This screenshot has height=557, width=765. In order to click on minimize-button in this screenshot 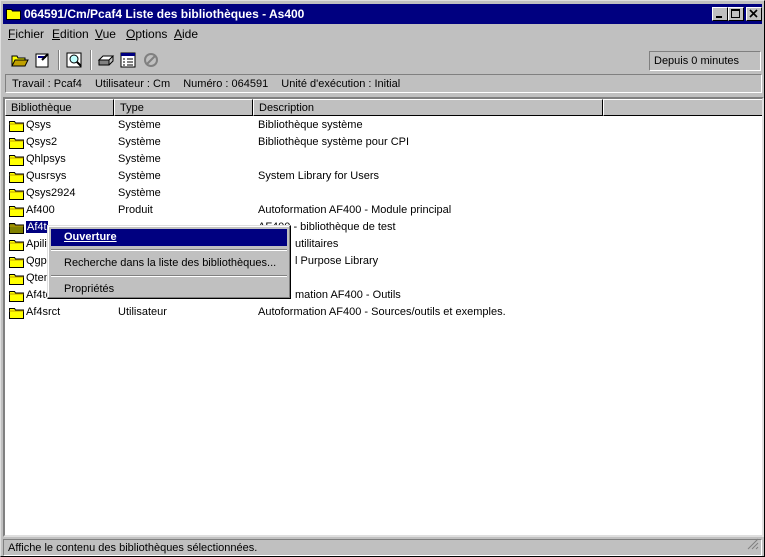, I will do `click(720, 14)`.